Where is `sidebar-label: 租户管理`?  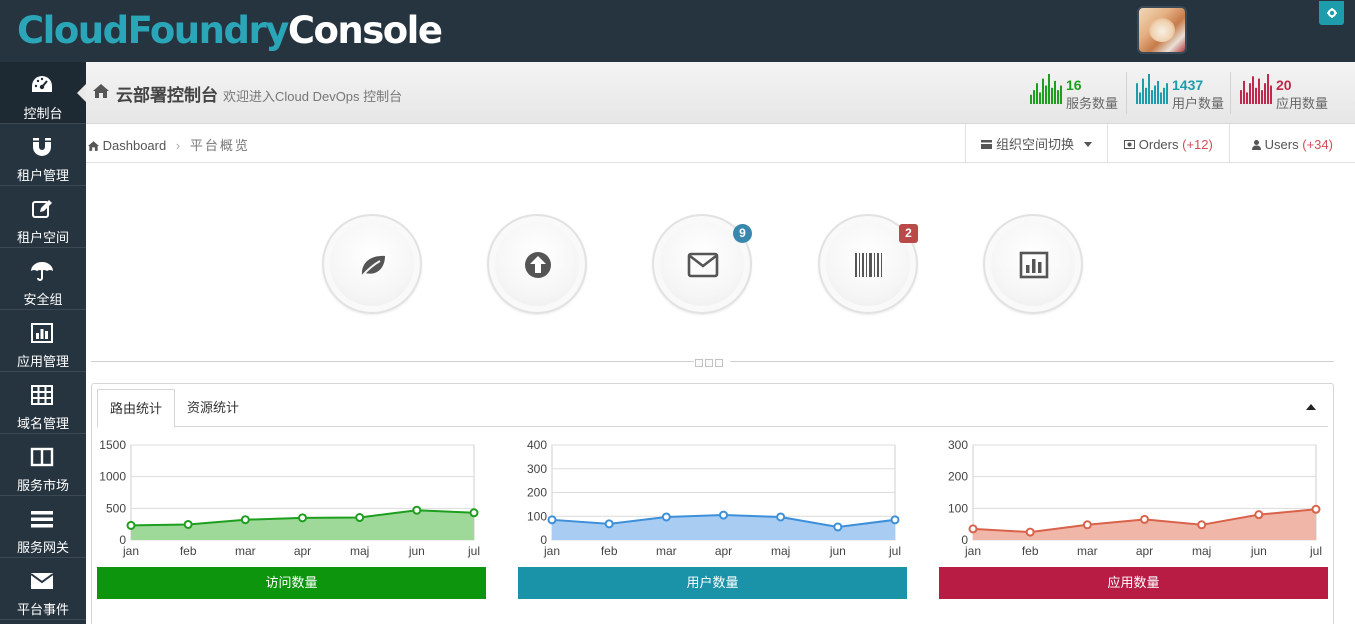 sidebar-label: 租户管理 is located at coordinates (42, 175).